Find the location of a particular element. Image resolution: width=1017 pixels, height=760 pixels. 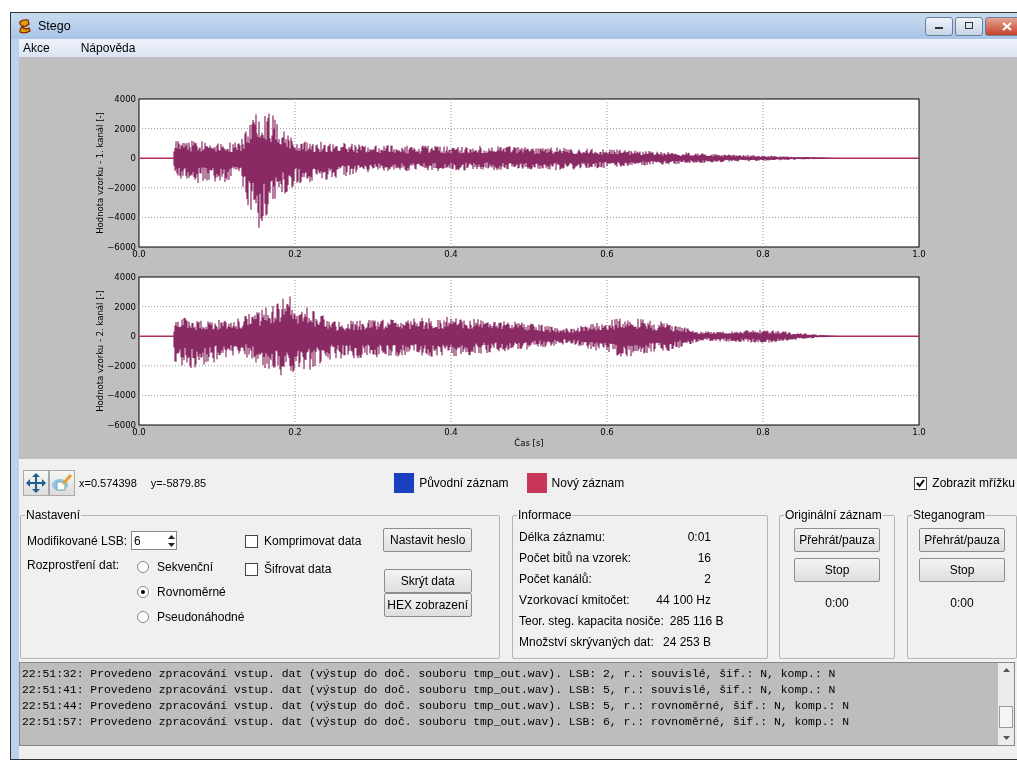

radio-label: Sekvenční is located at coordinates (185, 566).